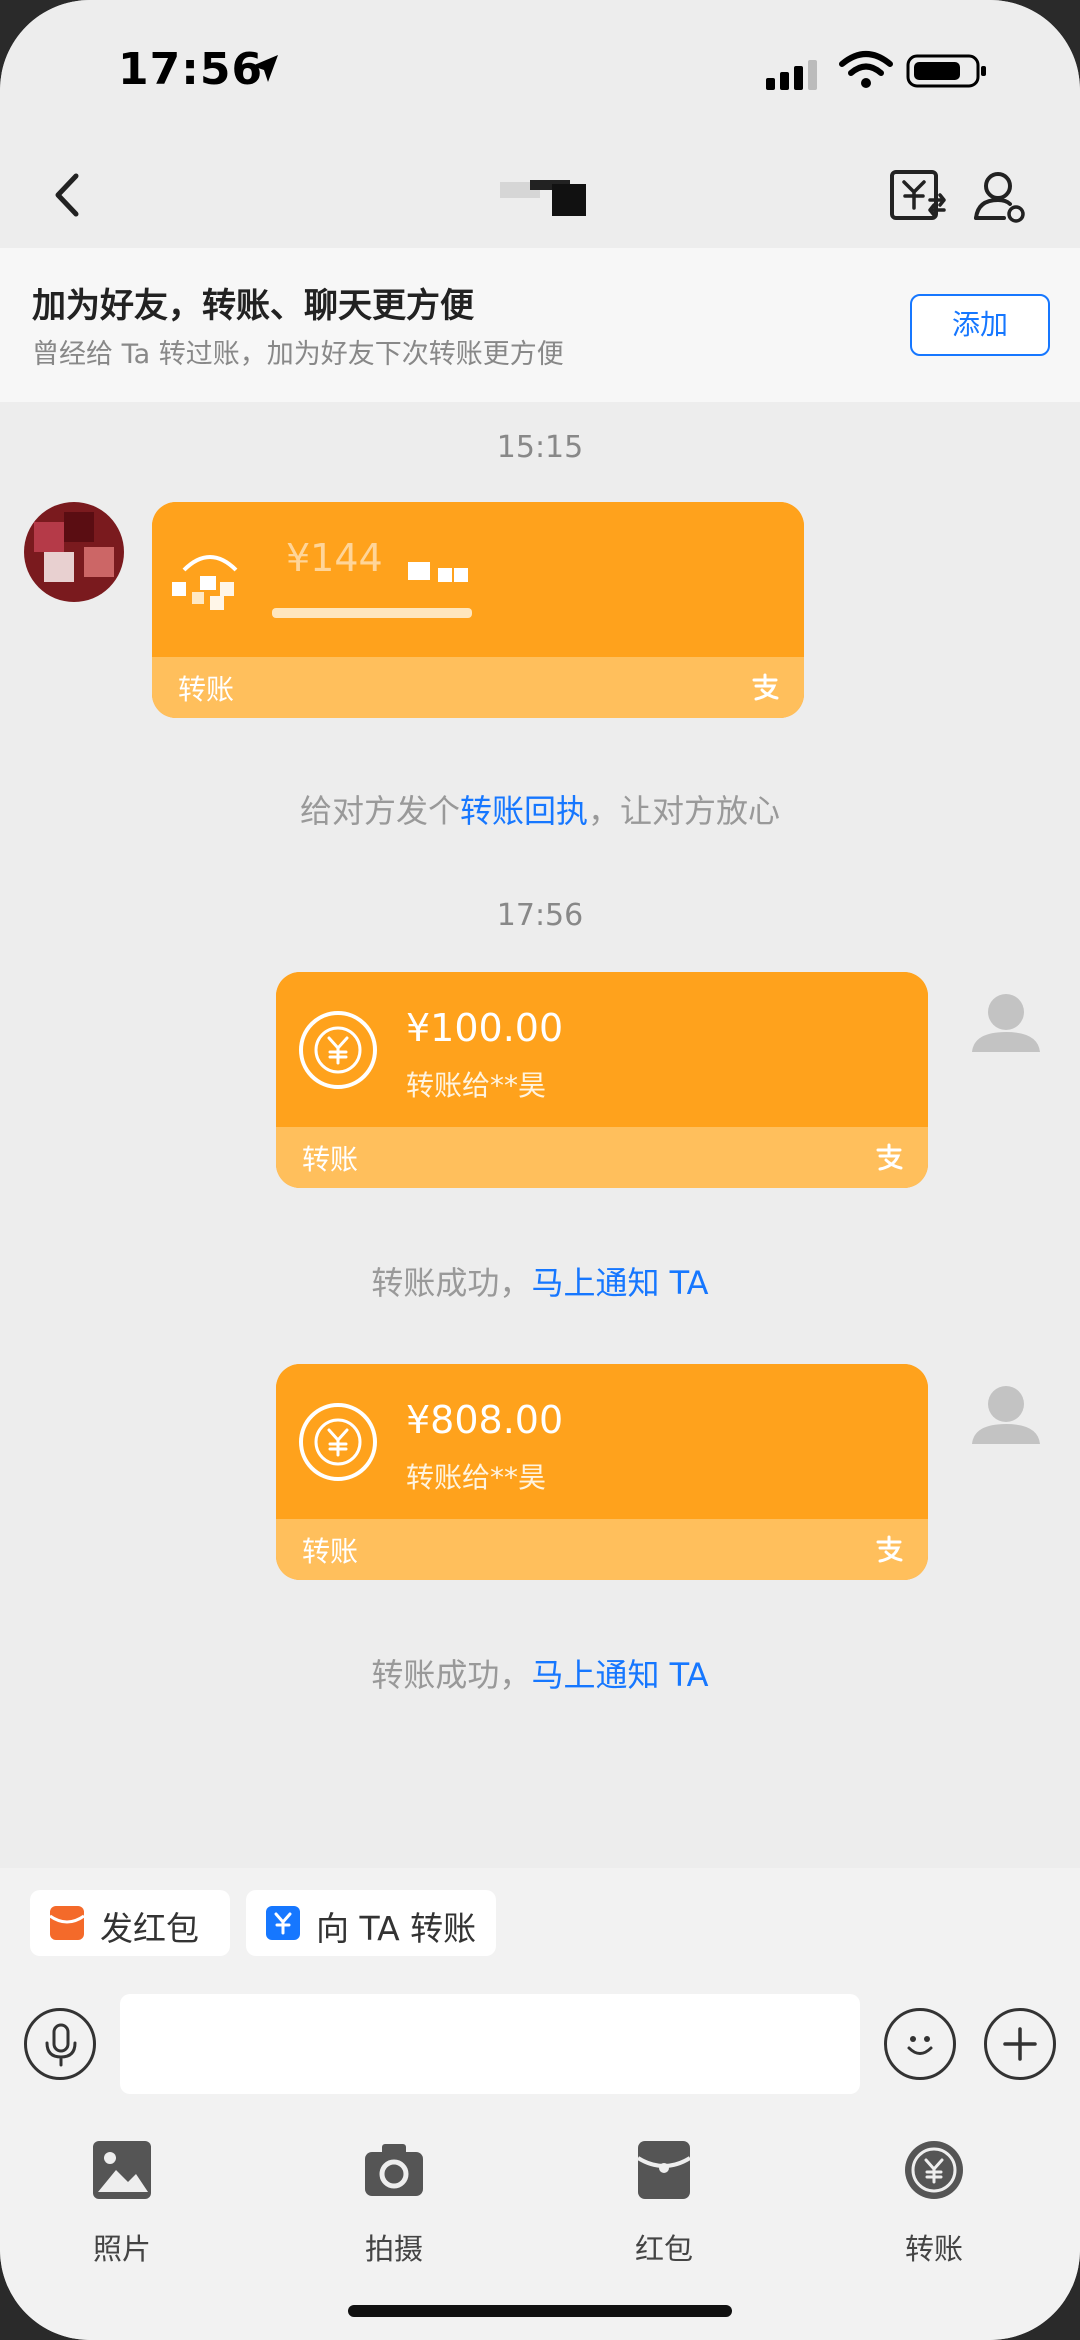  I want to click on voice-button, so click(60, 2044).